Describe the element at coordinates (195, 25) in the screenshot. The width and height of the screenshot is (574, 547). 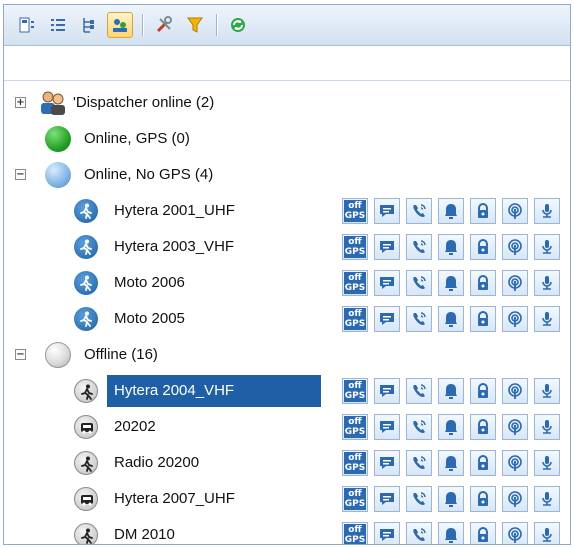
I see `filter-icon` at that location.